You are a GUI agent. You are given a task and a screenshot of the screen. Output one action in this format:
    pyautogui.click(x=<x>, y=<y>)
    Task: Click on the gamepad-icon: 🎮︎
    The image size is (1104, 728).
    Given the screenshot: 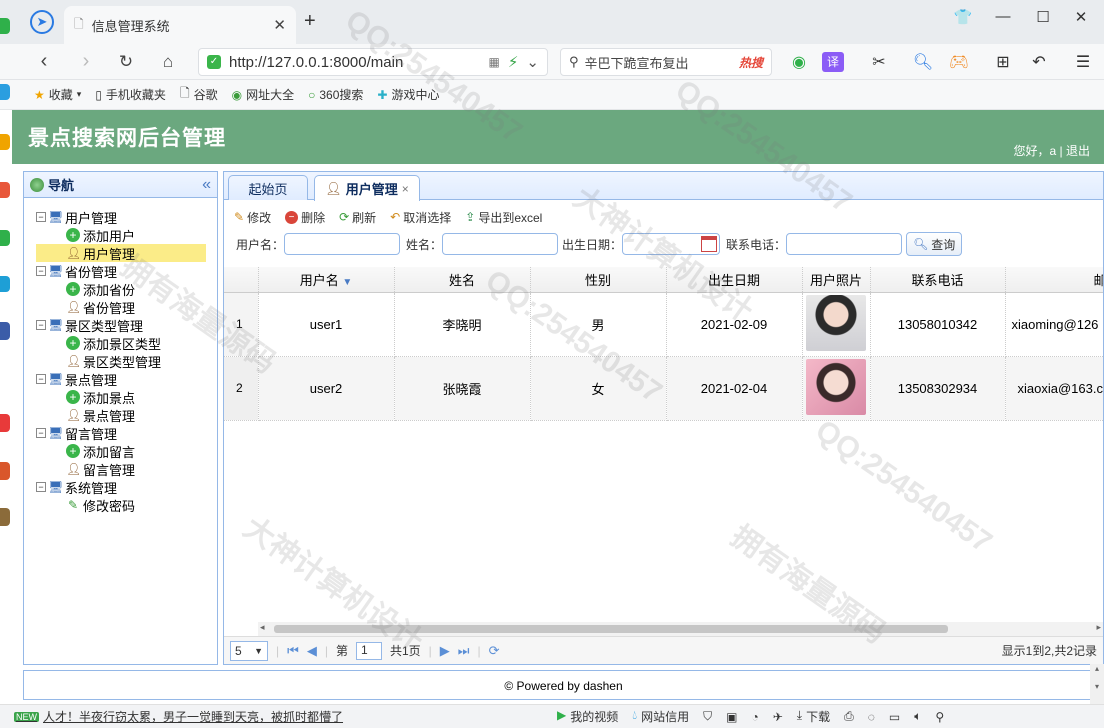 What is the action you would take?
    pyautogui.click(x=959, y=62)
    